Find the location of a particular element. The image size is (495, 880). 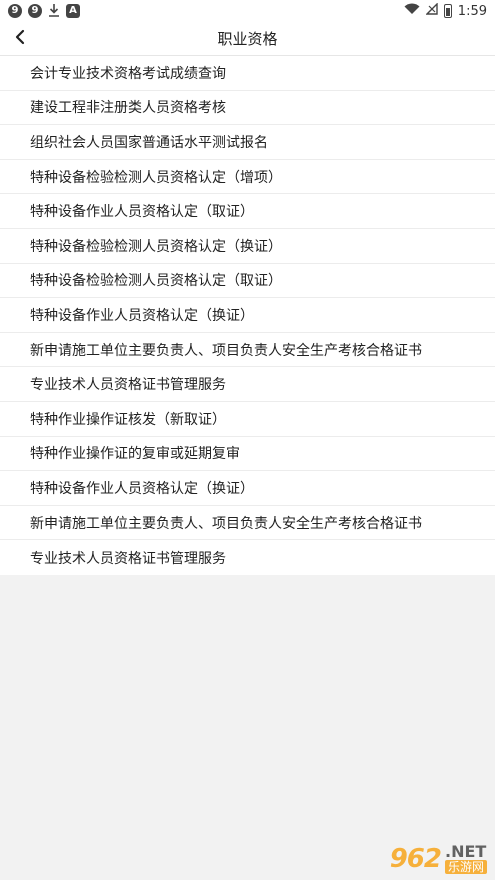

signal-icon is located at coordinates (431, 10).